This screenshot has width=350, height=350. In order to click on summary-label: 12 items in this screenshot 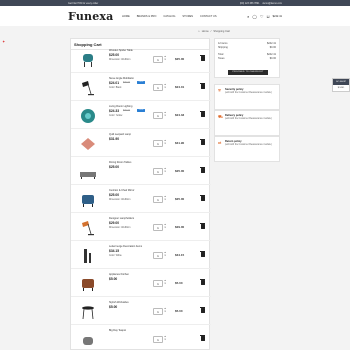, I will do `click(223, 43)`.